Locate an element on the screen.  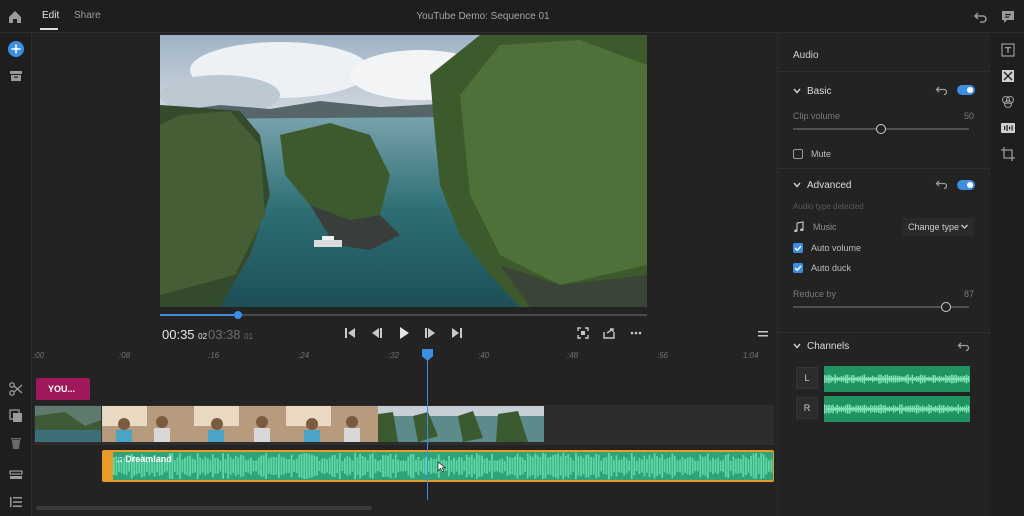
undo-icon is located at coordinates (981, 17).